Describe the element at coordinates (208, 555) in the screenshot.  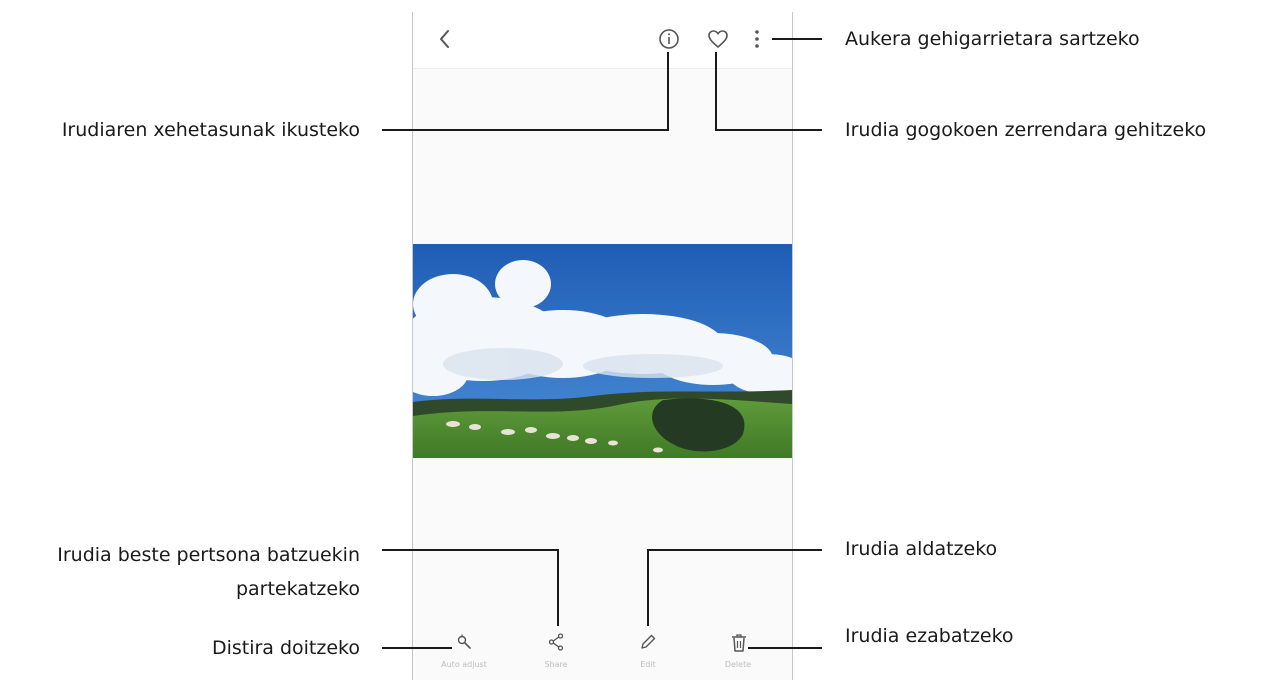
I see `callout-share-line1: Irudia beste pertsona batzuekin` at that location.